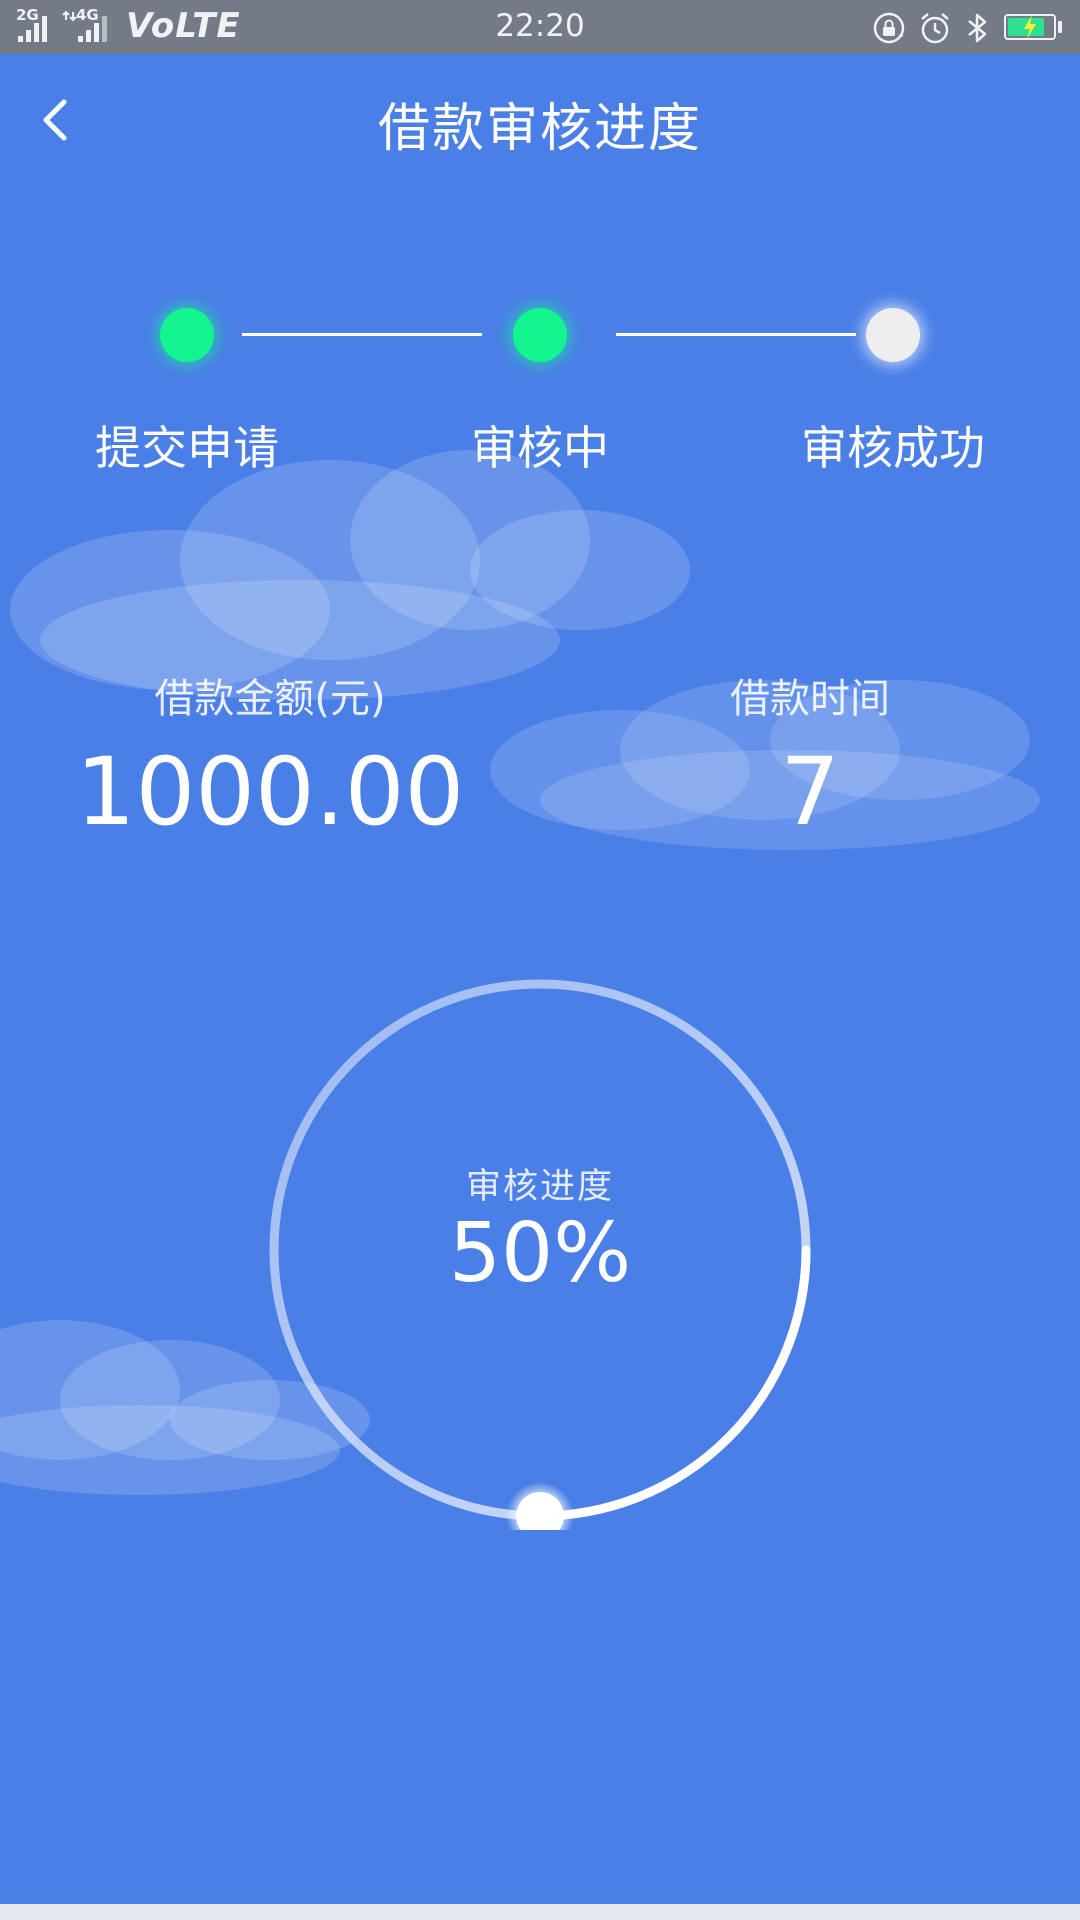 This screenshot has width=1080, height=1920. Describe the element at coordinates (539, 1187) in the screenshot. I see `progress-label: 审核进度` at that location.